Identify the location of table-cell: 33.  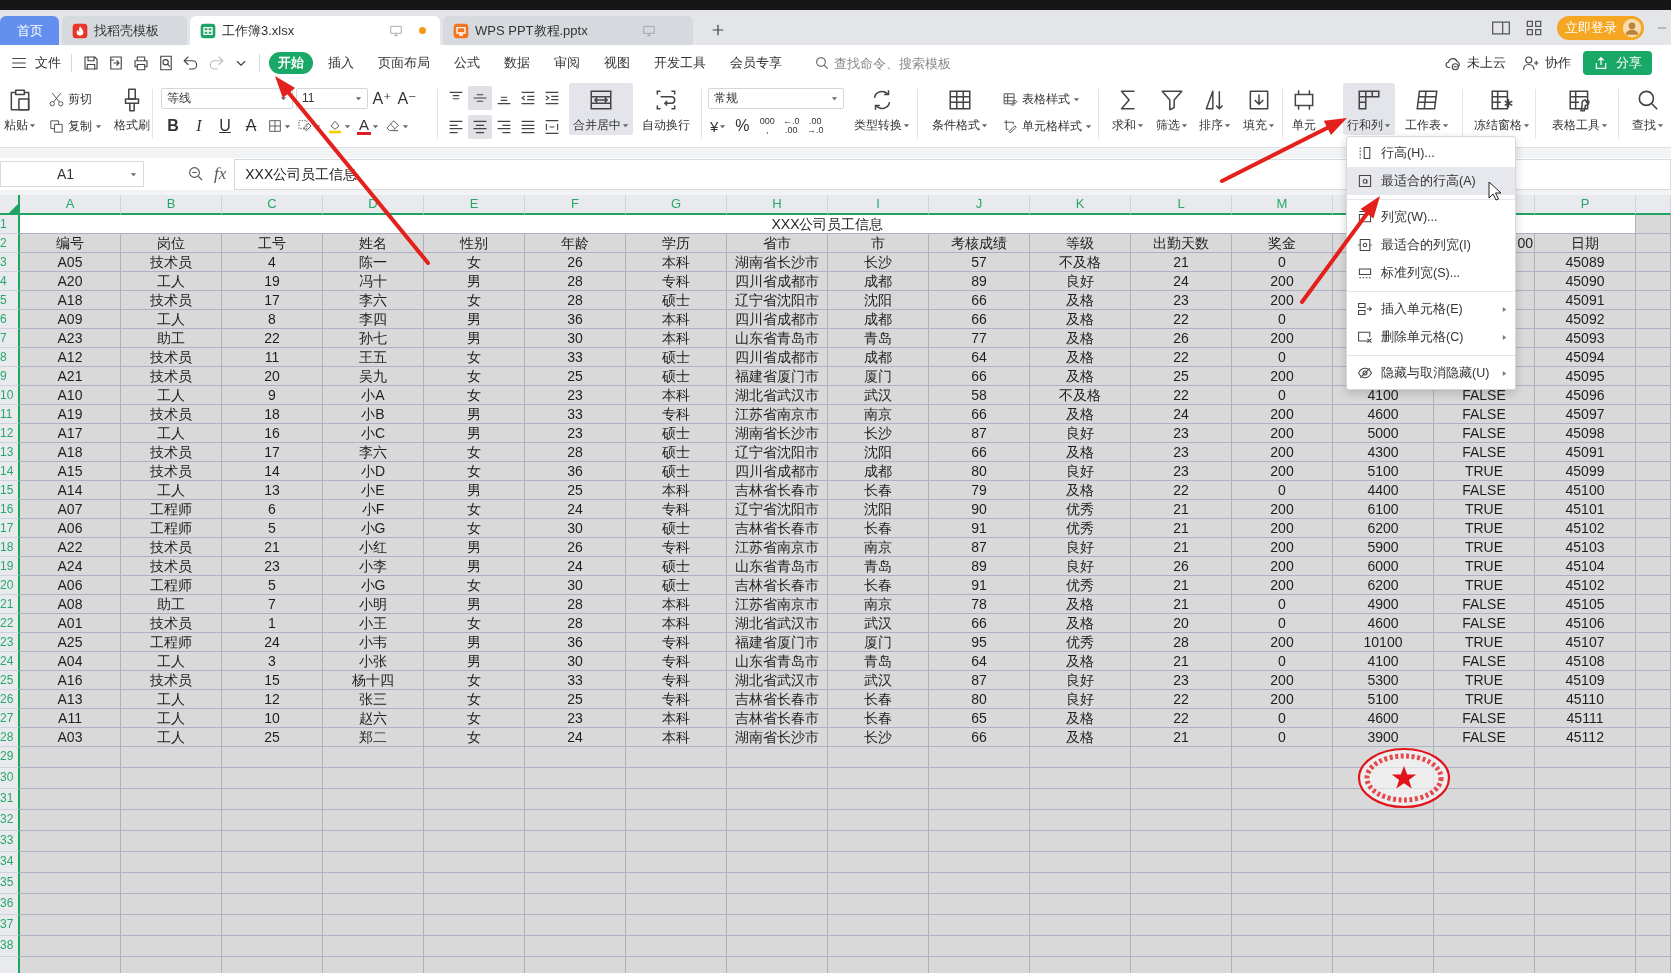
(575, 680).